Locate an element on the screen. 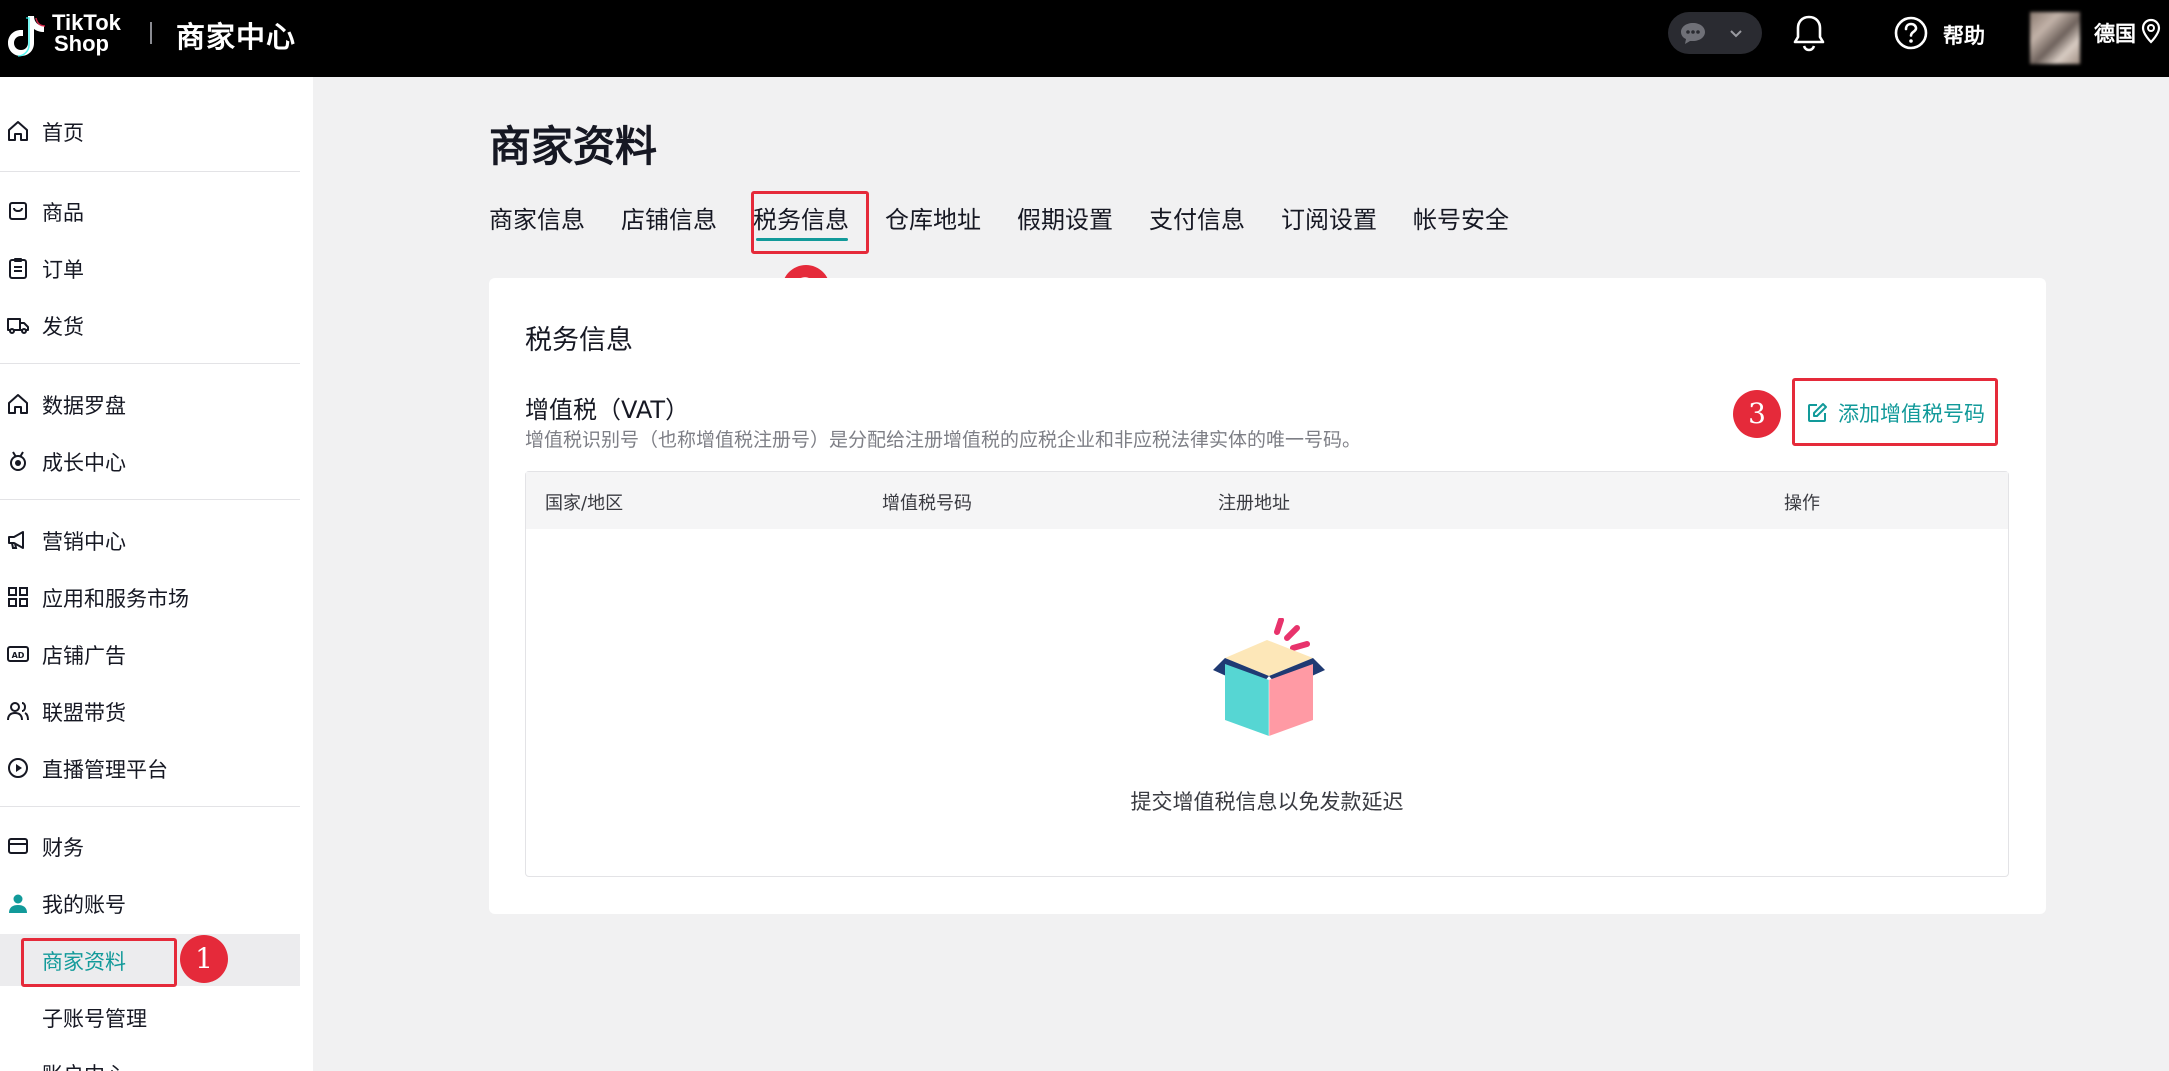 The width and height of the screenshot is (2169, 1071). sidebar-item-my-account: 我的账号 is located at coordinates (150, 903).